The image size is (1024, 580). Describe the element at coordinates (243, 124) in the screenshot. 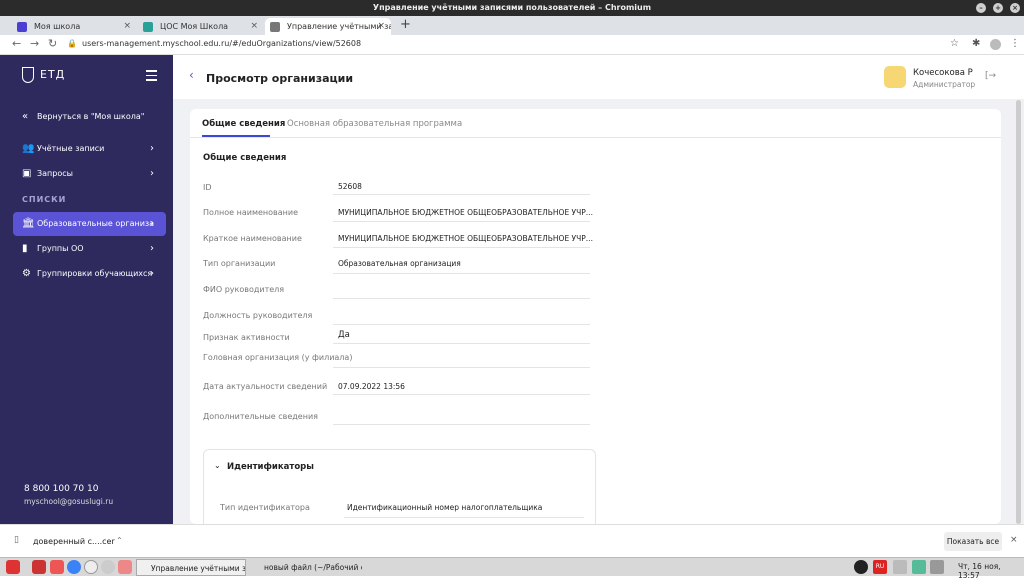

I see `tab-general: Общие сведения` at that location.